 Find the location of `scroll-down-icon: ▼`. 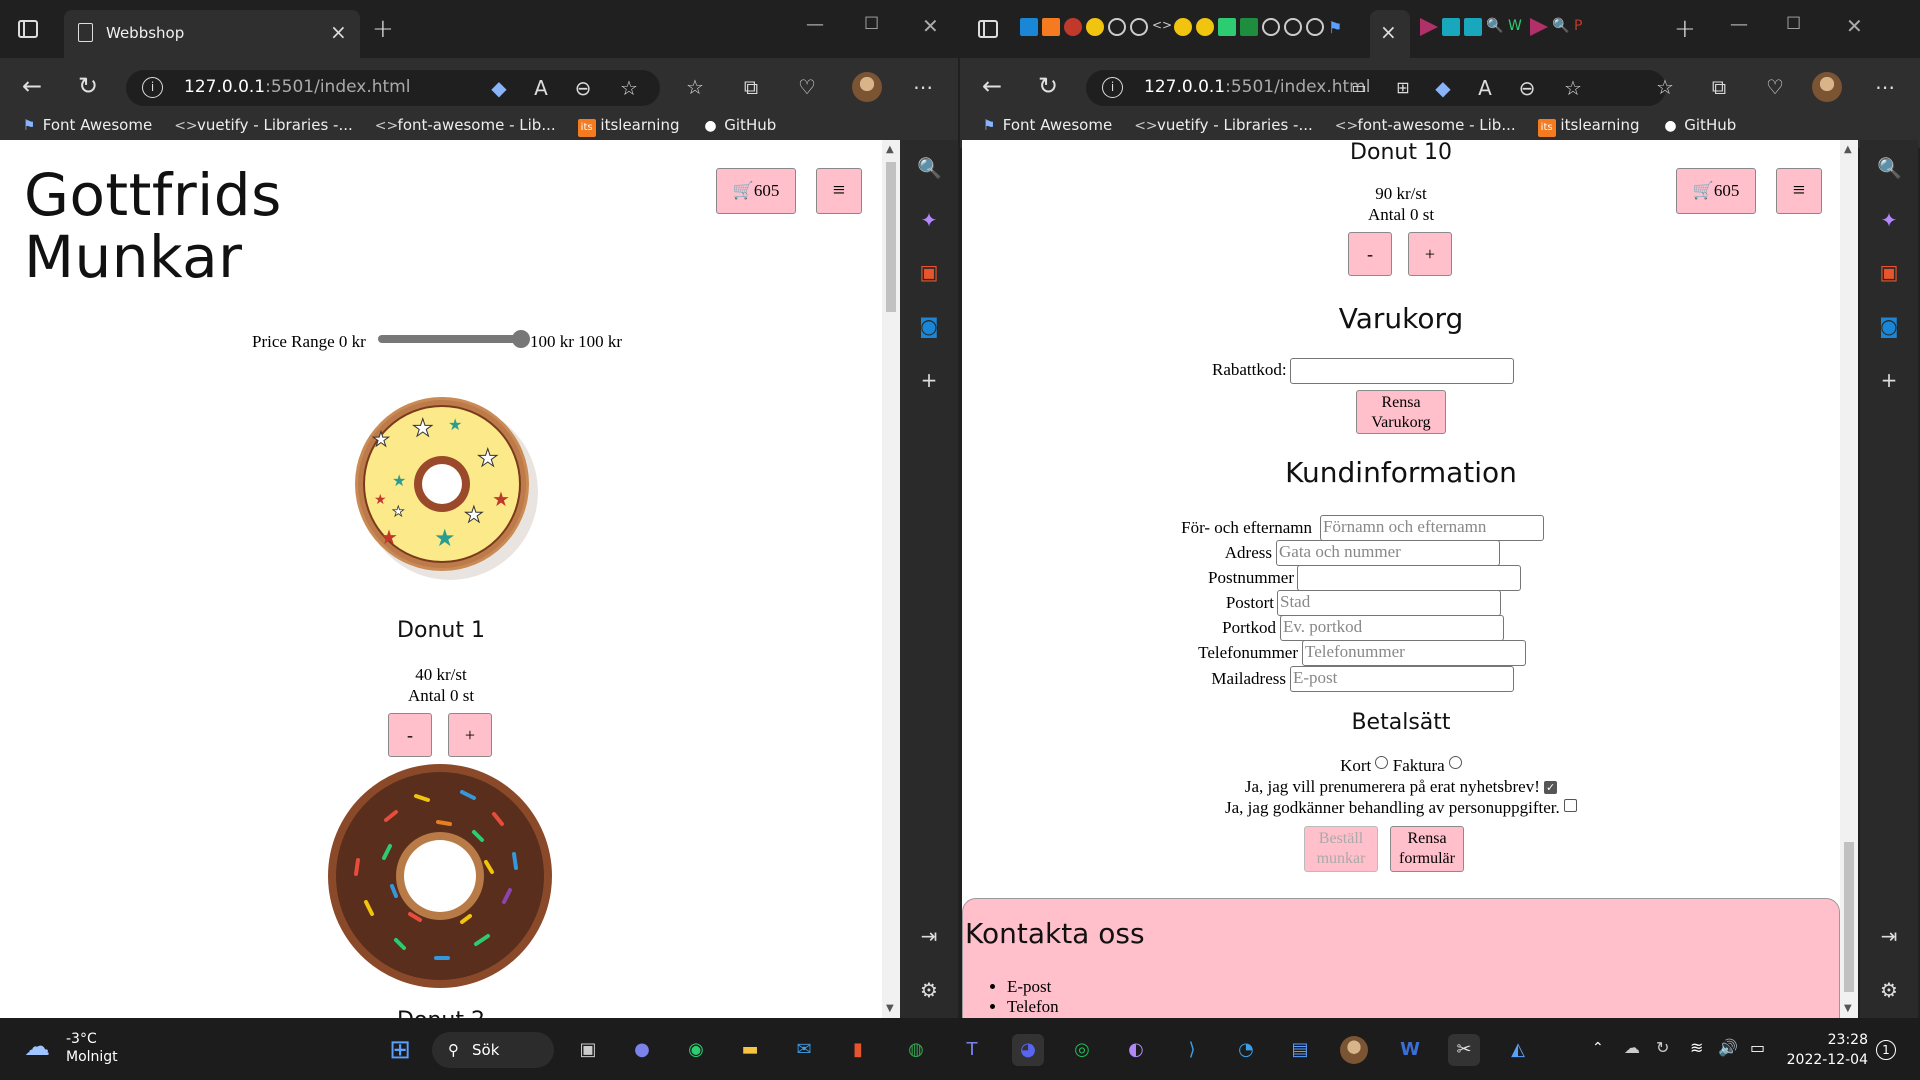

scroll-down-icon: ▼ is located at coordinates (890, 1008).